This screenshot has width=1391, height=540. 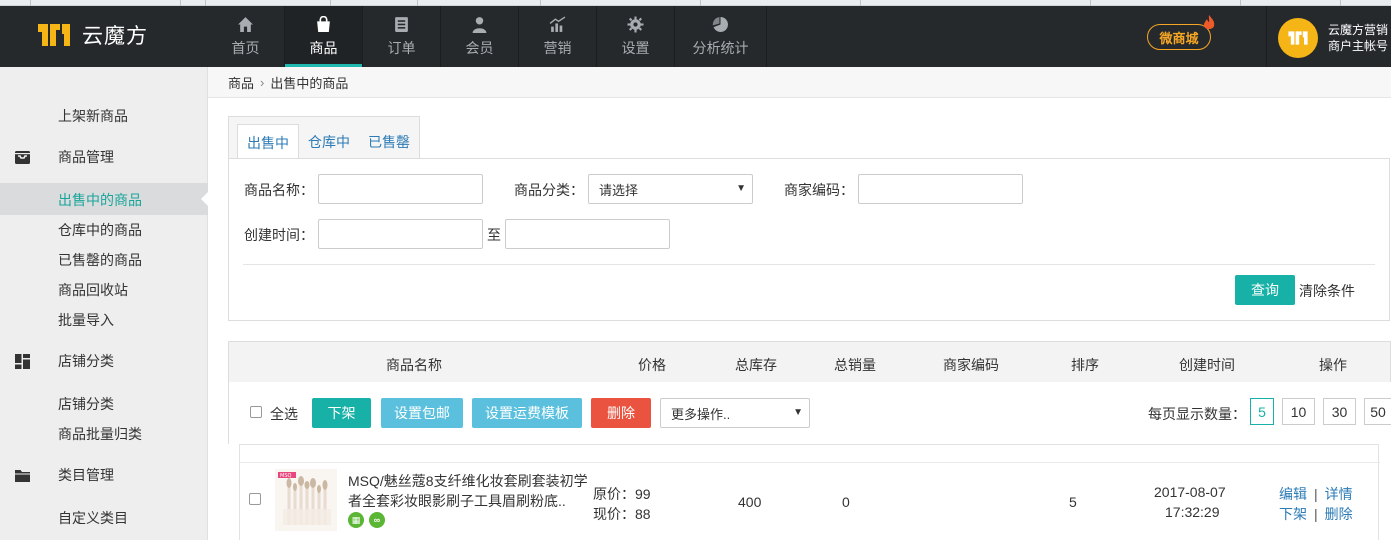 What do you see at coordinates (356, 520) in the screenshot?
I see `qr-code-icon: ▦` at bounding box center [356, 520].